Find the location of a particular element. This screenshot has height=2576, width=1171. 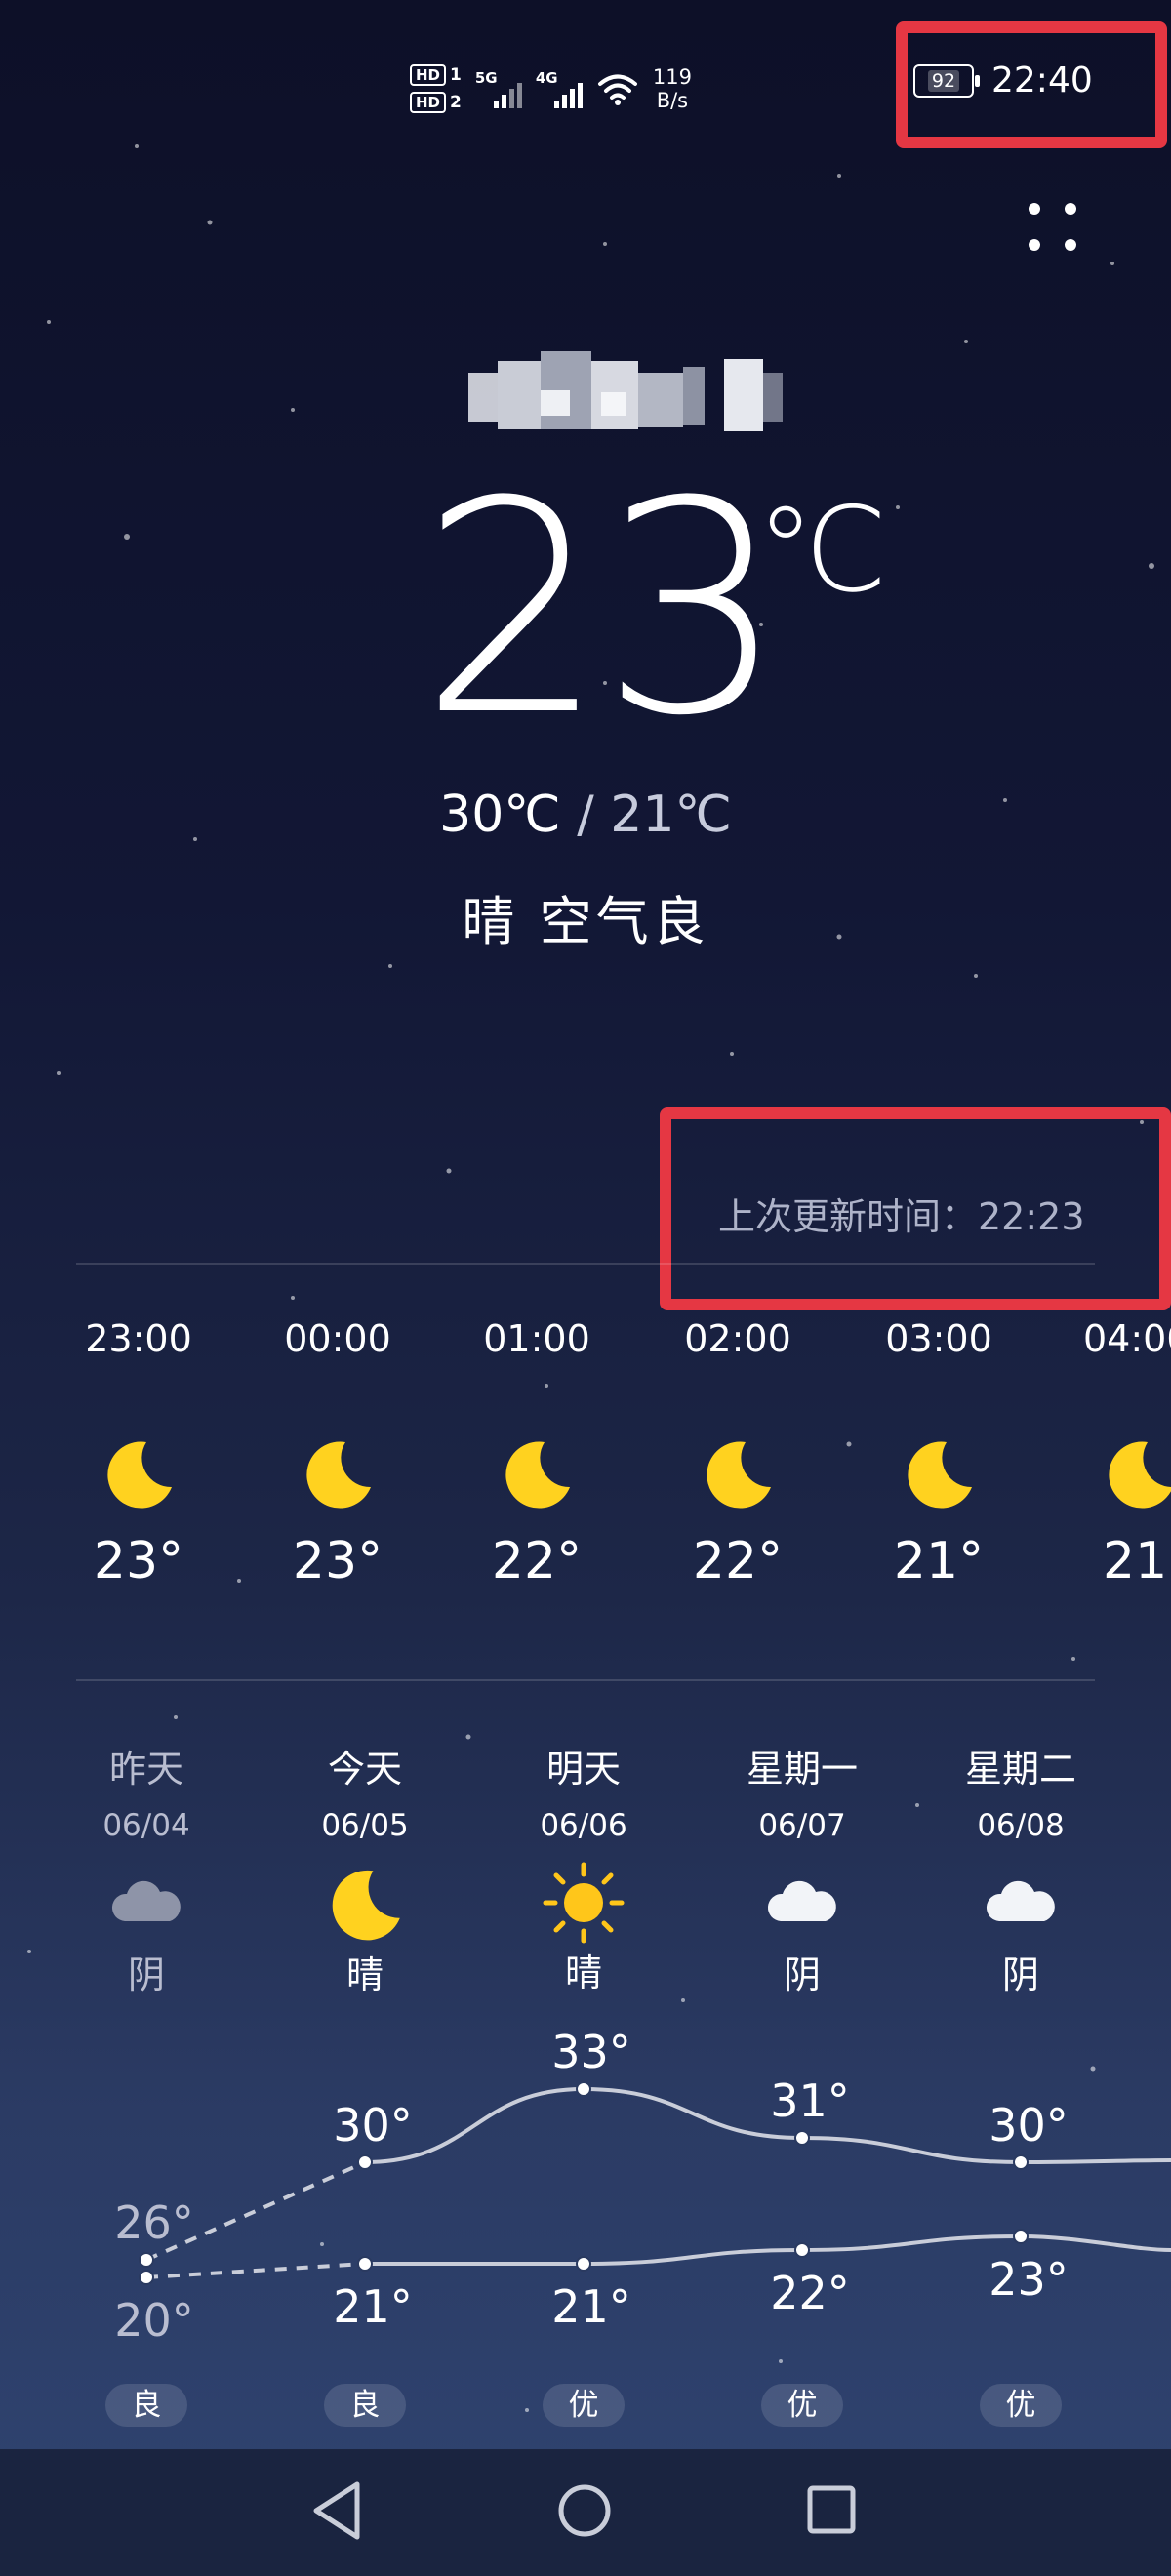

status-bar-indicators: HD 1 HD 2 5G 4G 119 B/s is located at coordinates (551, 89).